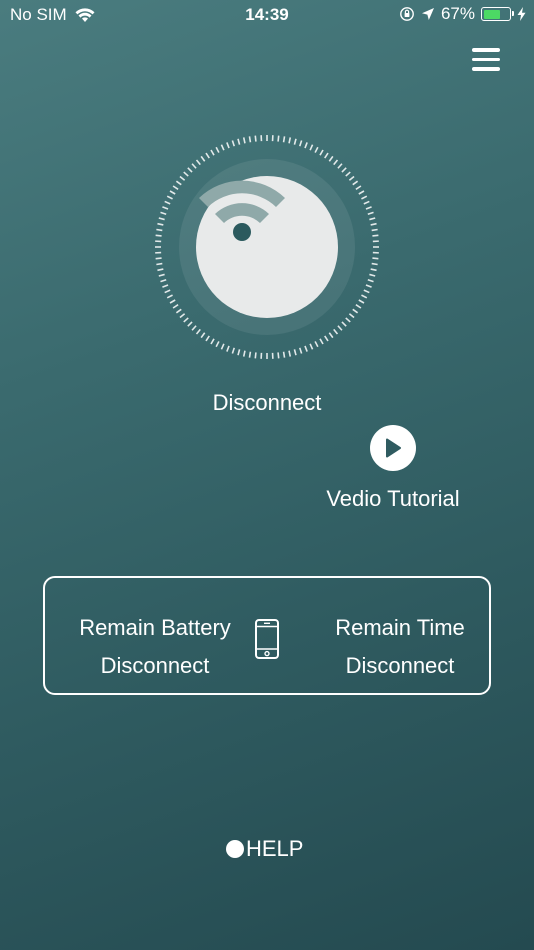  Describe the element at coordinates (393, 499) in the screenshot. I see `video-tutorial-label: Vedio Tutorial` at that location.